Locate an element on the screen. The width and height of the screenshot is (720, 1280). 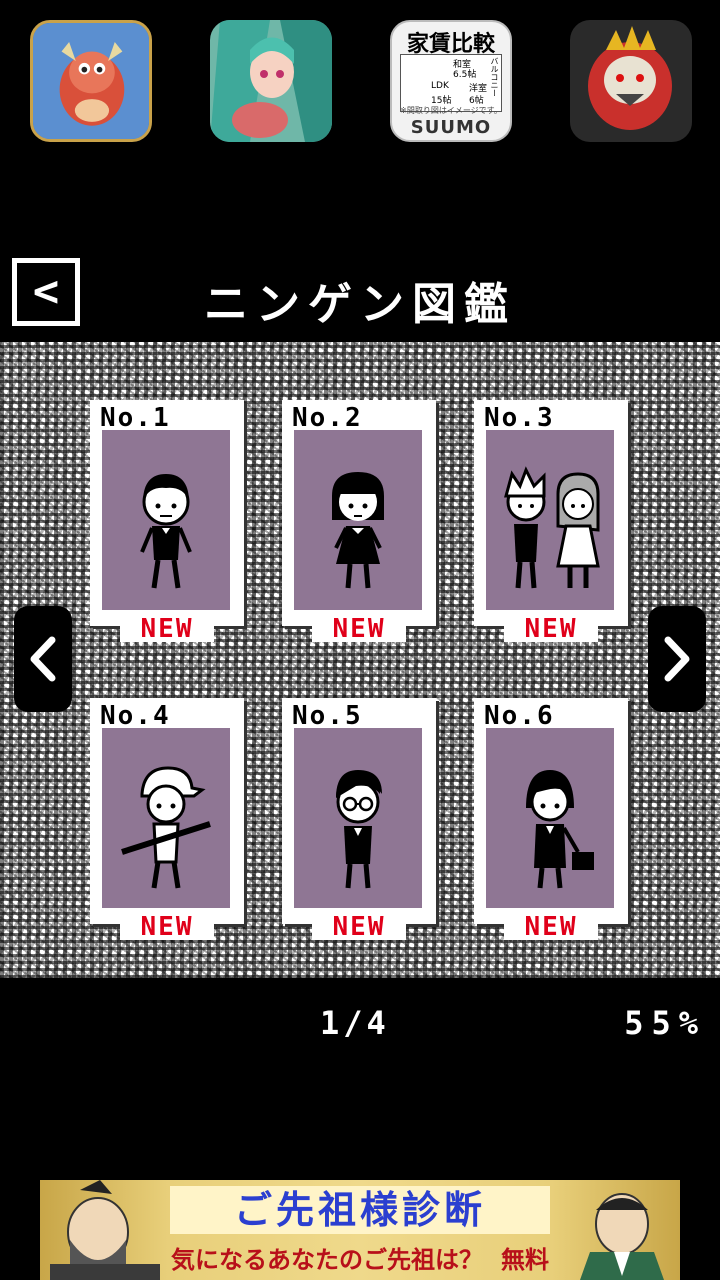
anime-app-icon is located at coordinates (271, 81).